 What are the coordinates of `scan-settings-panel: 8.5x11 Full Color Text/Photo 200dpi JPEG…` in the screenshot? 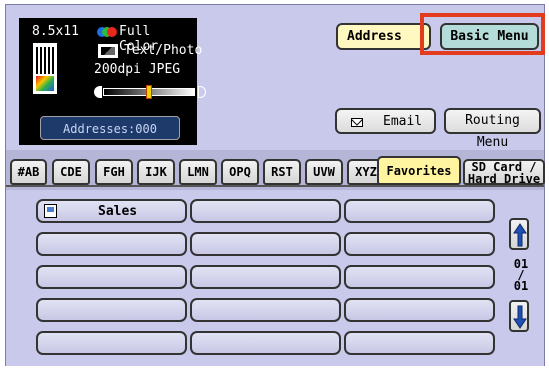 It's located at (112, 81).